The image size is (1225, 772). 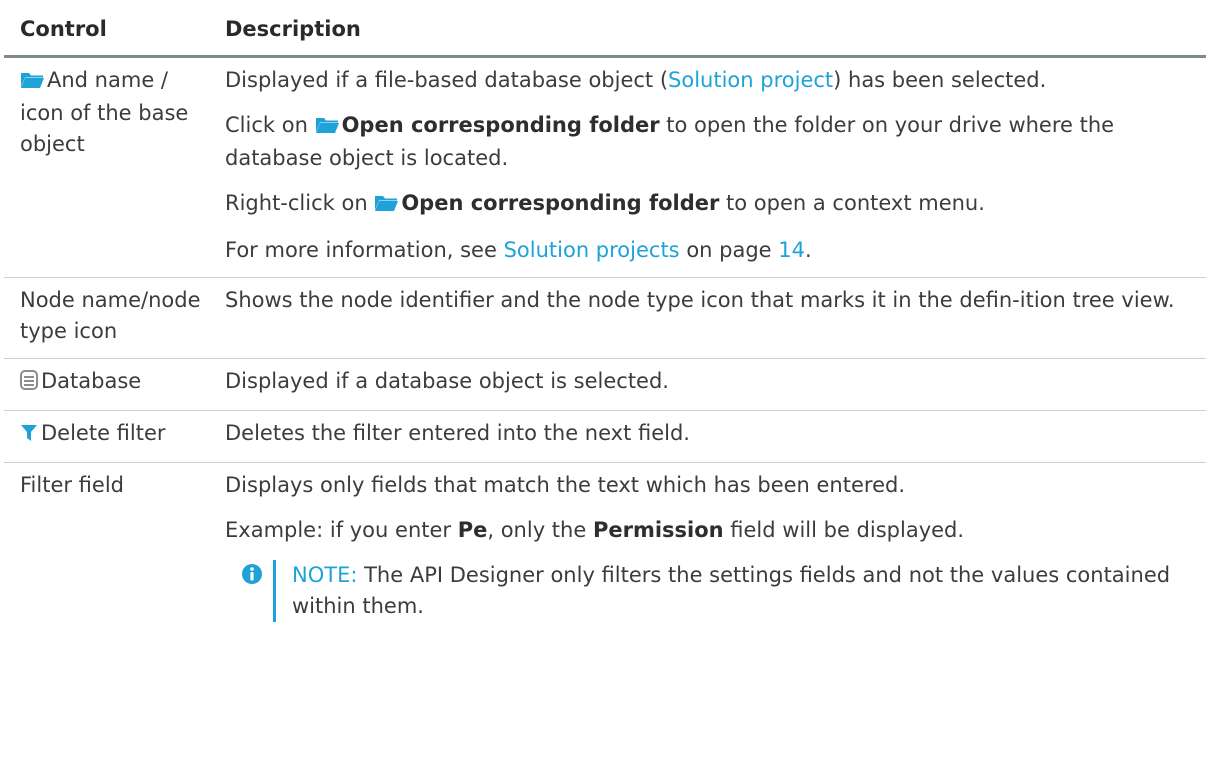 What do you see at coordinates (791, 250) in the screenshot?
I see `page-link: 14` at bounding box center [791, 250].